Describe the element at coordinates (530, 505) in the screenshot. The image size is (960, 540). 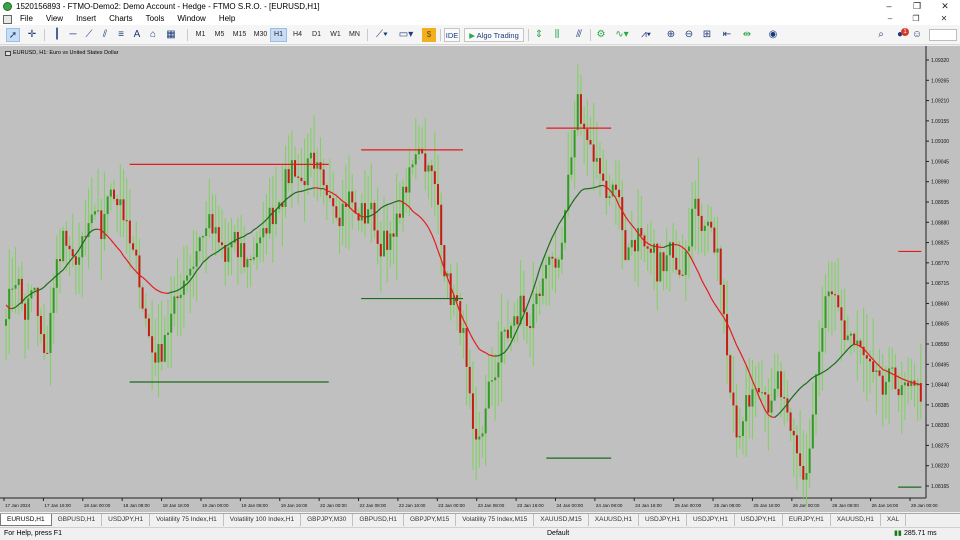
I see `time-tick-label: 23 Jan 16:00` at that location.